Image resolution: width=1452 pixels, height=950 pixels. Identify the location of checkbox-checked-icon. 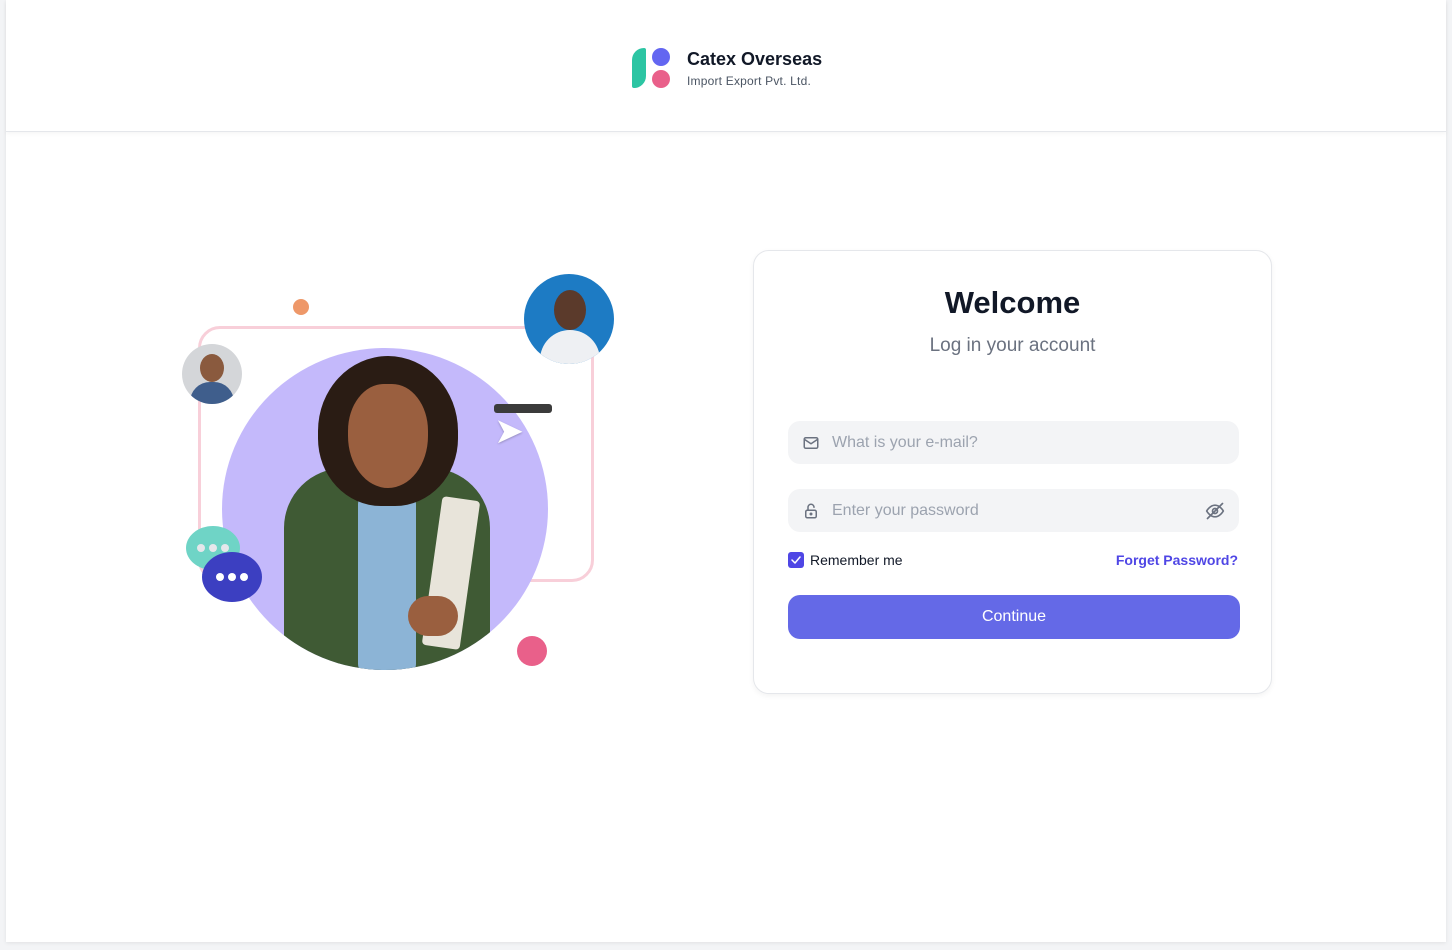
(796, 560).